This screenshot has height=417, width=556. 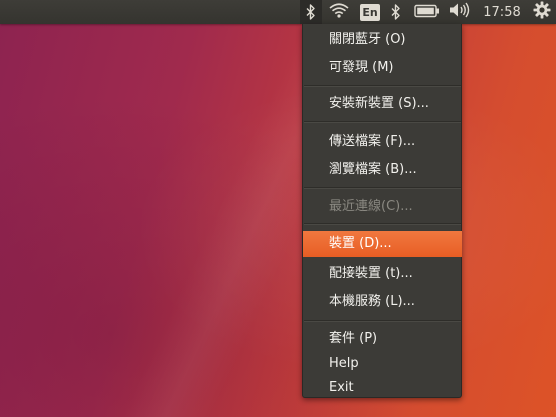 I want to click on battery-icon, so click(x=427, y=12).